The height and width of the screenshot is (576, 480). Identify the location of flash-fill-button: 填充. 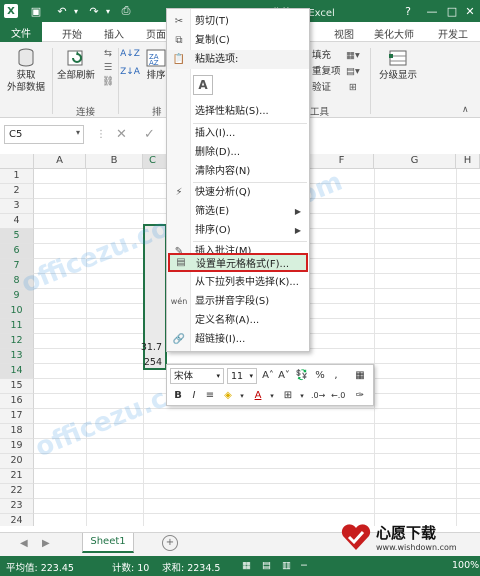
(326, 56).